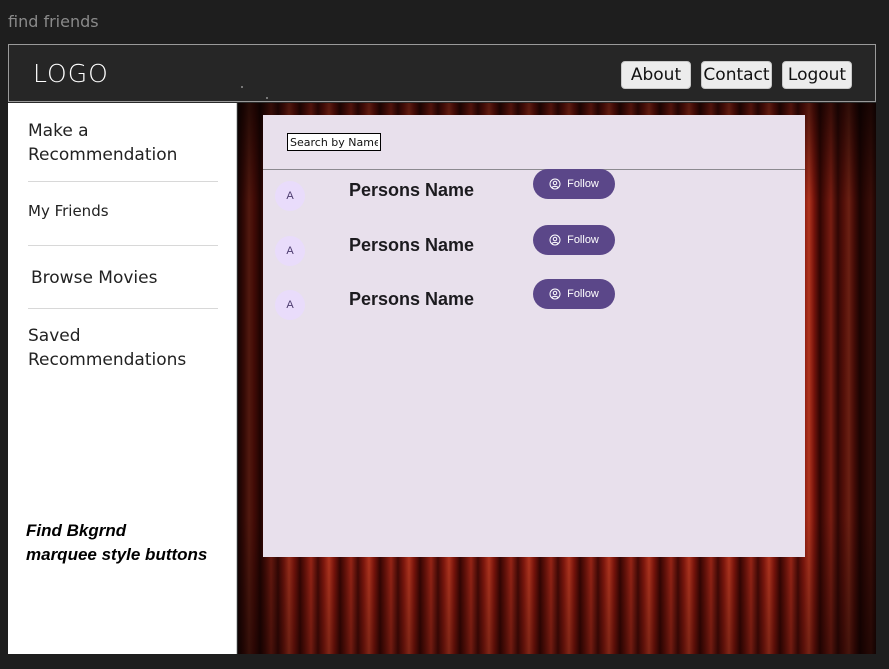 Image resolution: width=889 pixels, height=669 pixels. Describe the element at coordinates (817, 75) in the screenshot. I see `logout-button: Logout` at that location.